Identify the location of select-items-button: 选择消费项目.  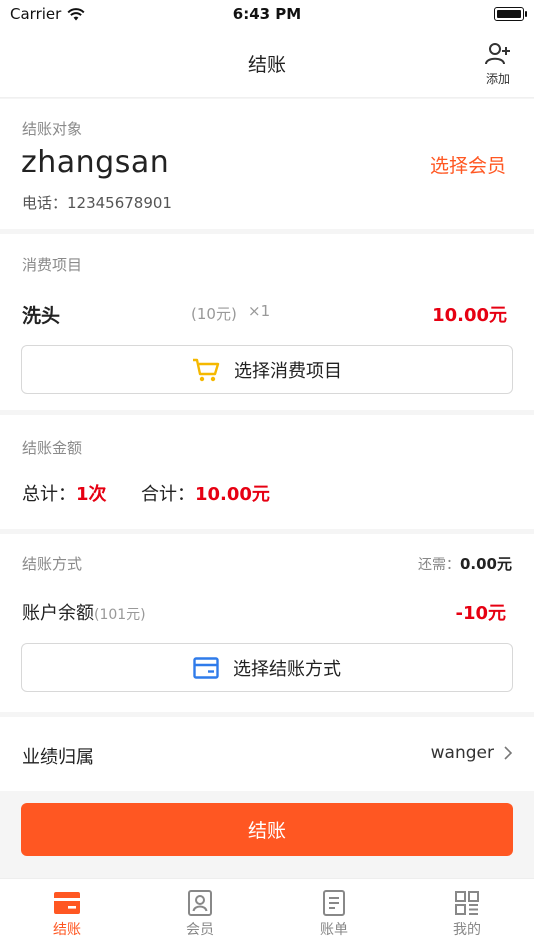
(267, 369).